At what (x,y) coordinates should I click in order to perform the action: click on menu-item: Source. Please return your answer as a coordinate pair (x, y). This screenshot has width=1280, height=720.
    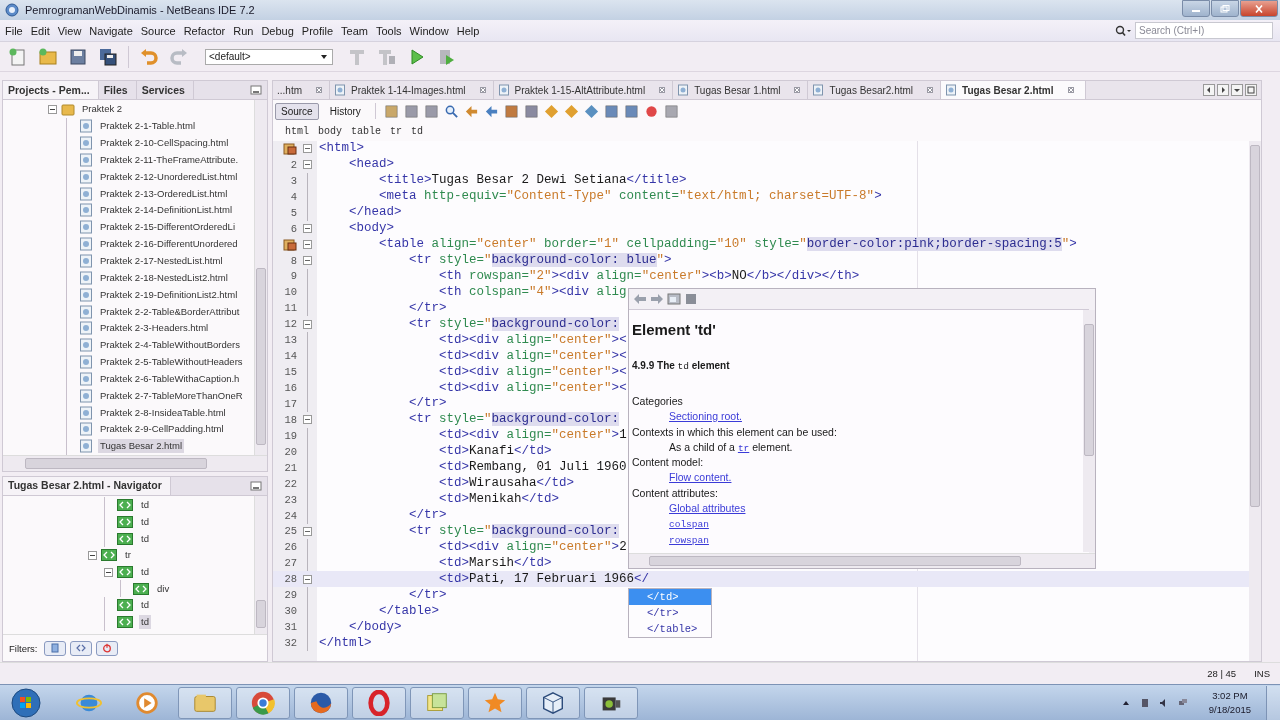
    Looking at the image, I should click on (158, 30).